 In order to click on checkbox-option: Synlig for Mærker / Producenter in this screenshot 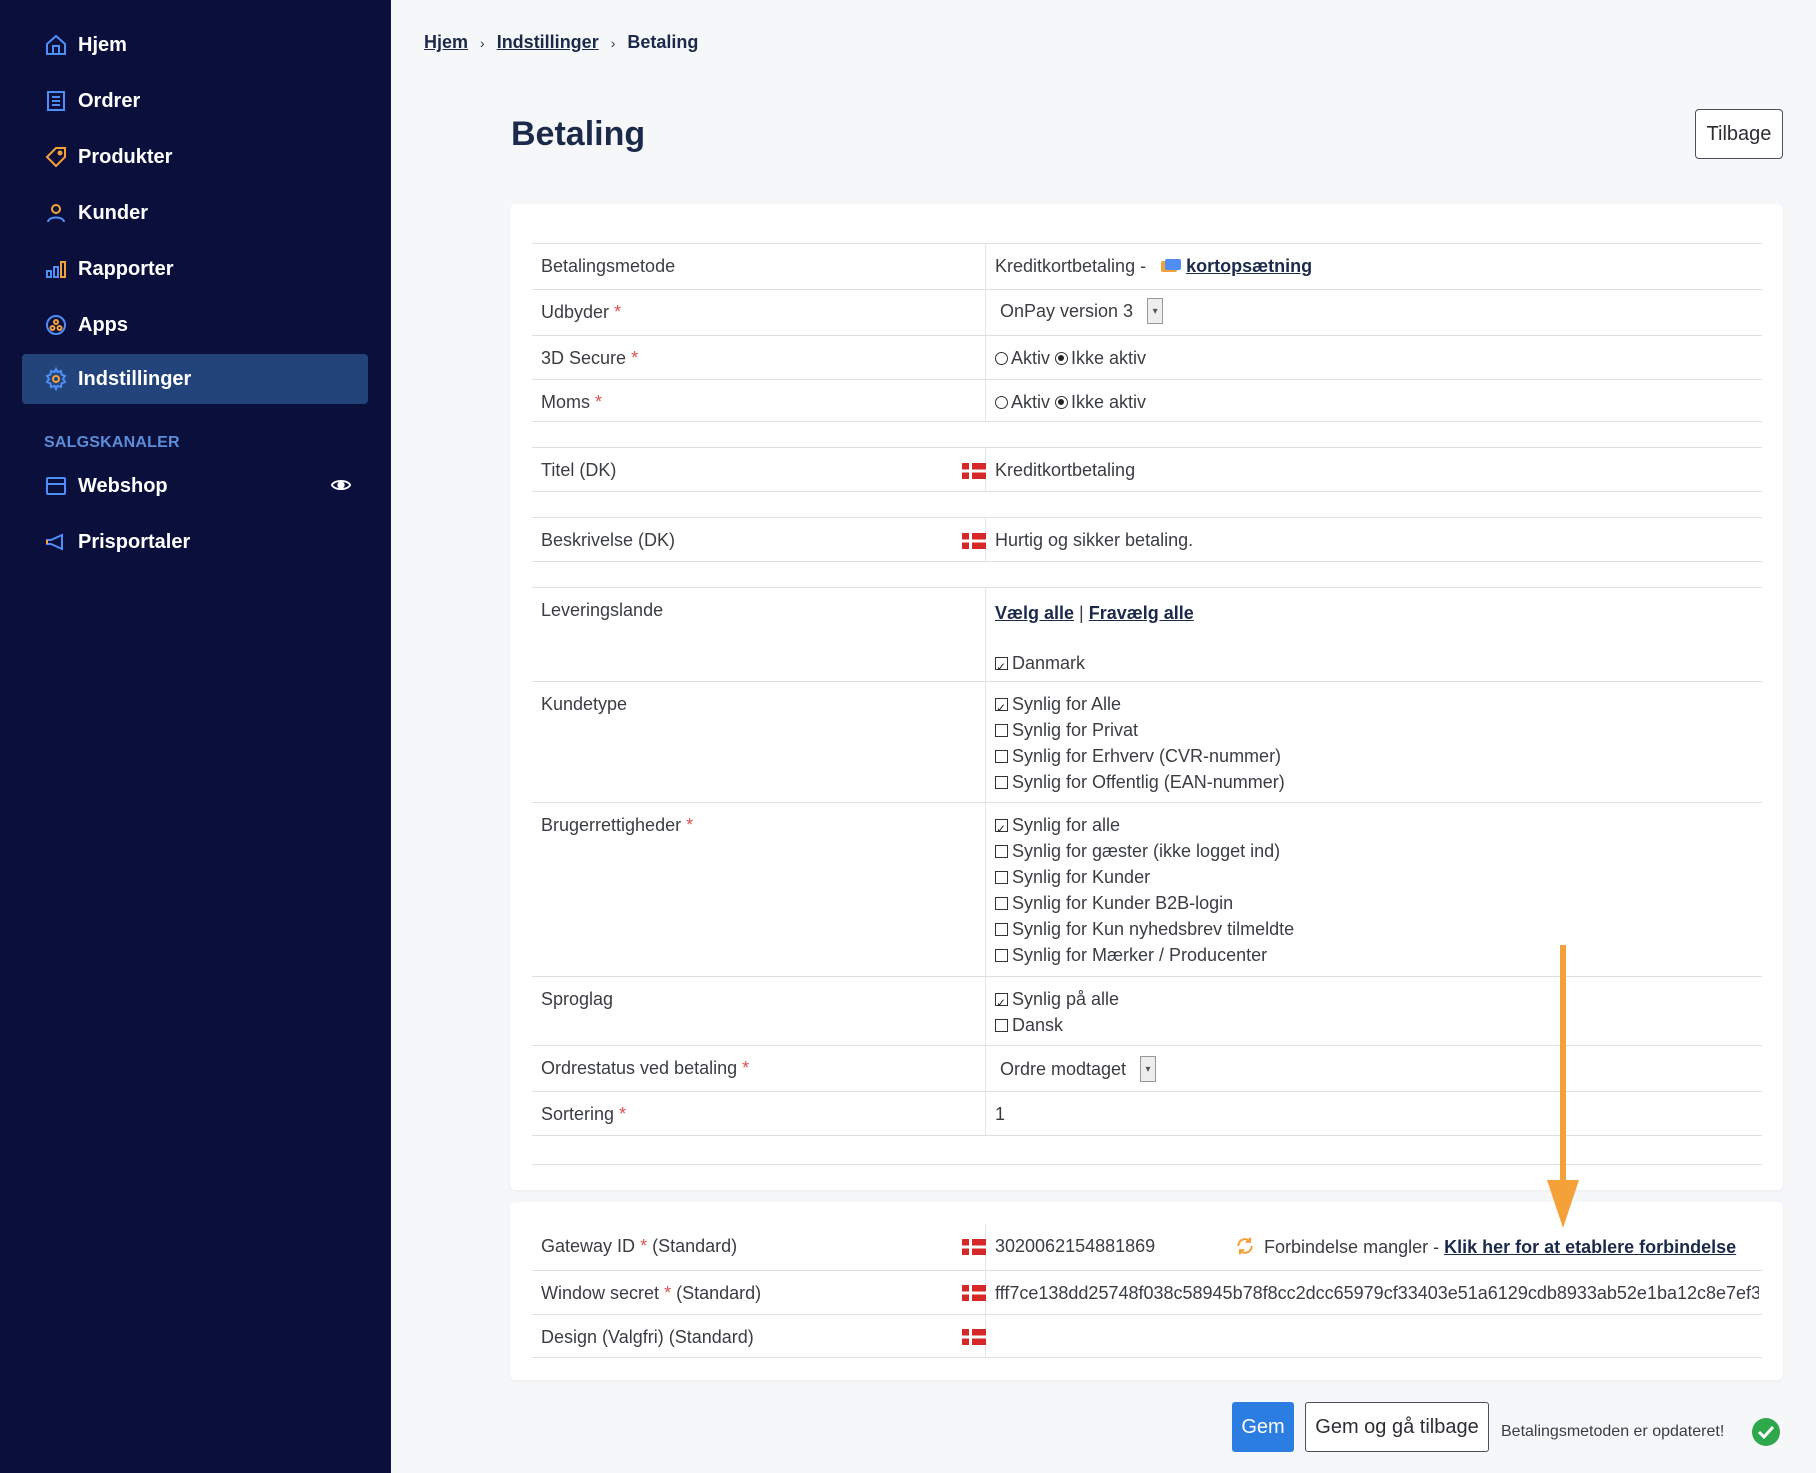, I will do `click(1144, 955)`.